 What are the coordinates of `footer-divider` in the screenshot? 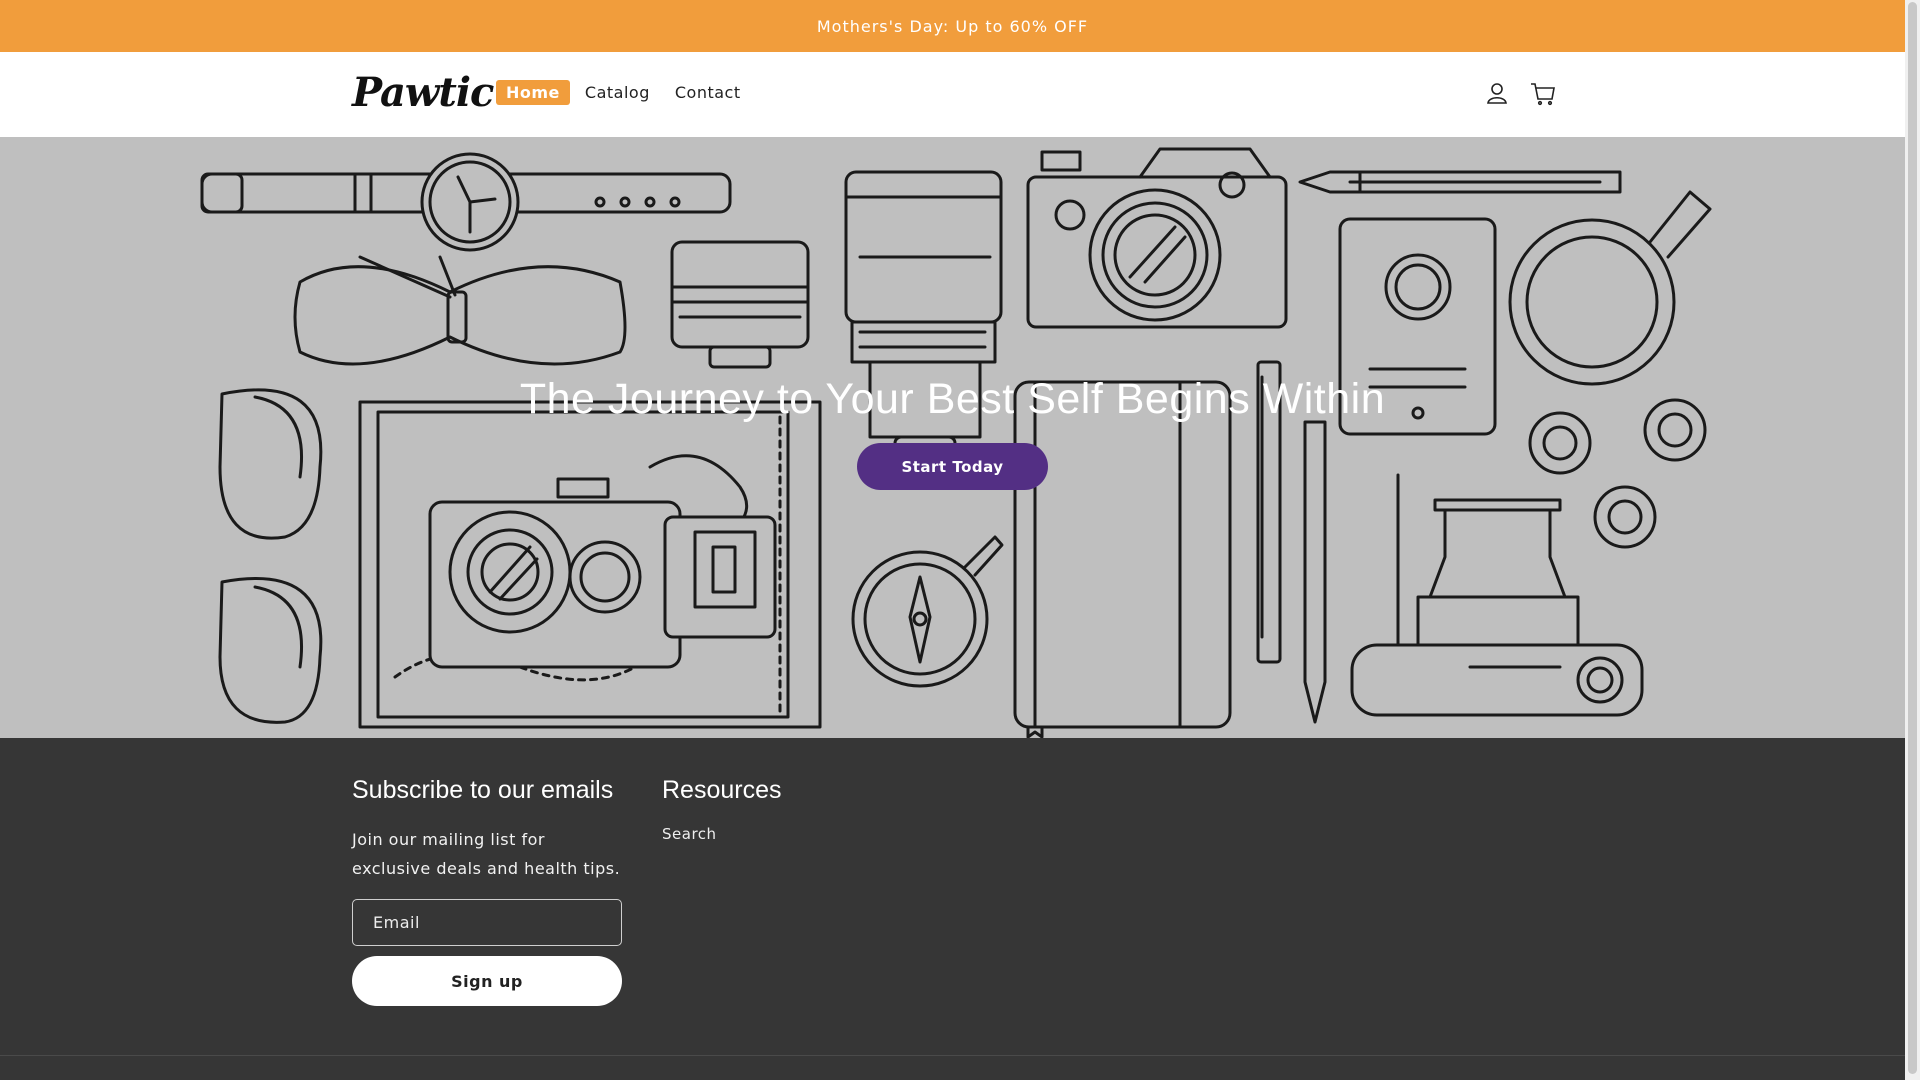 It's located at (952, 1055).